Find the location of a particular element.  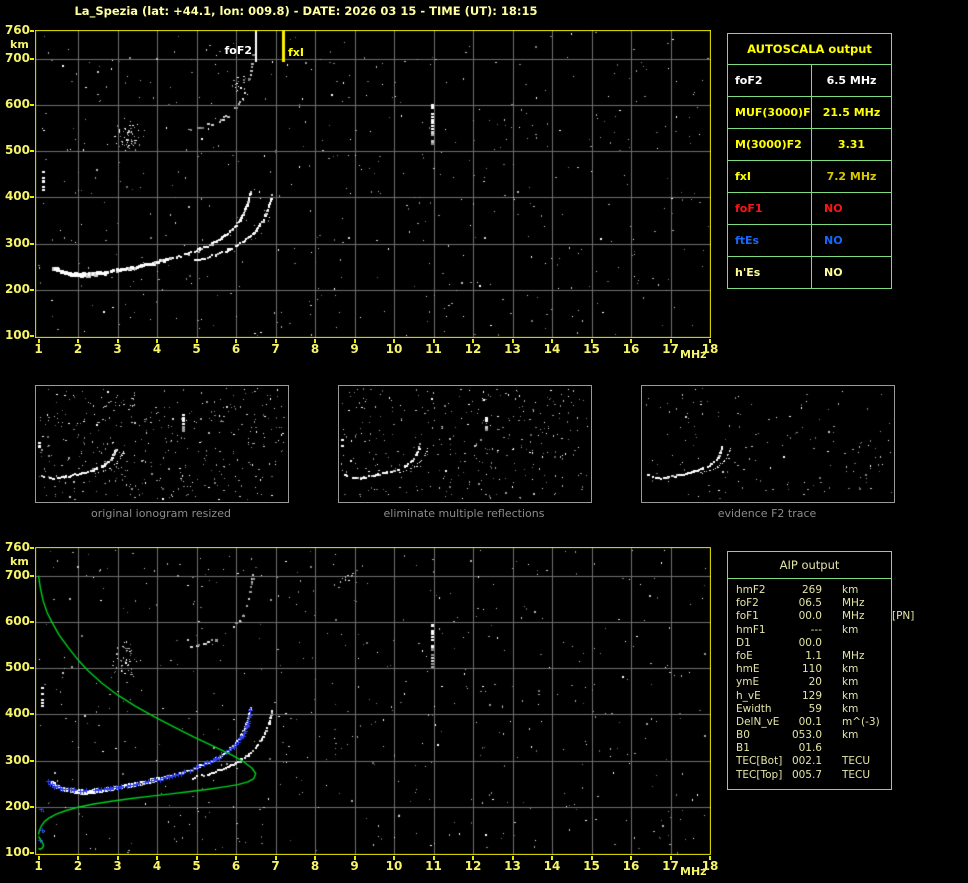

thumbnail-caption: original ionogram resized is located at coordinates (161, 513).